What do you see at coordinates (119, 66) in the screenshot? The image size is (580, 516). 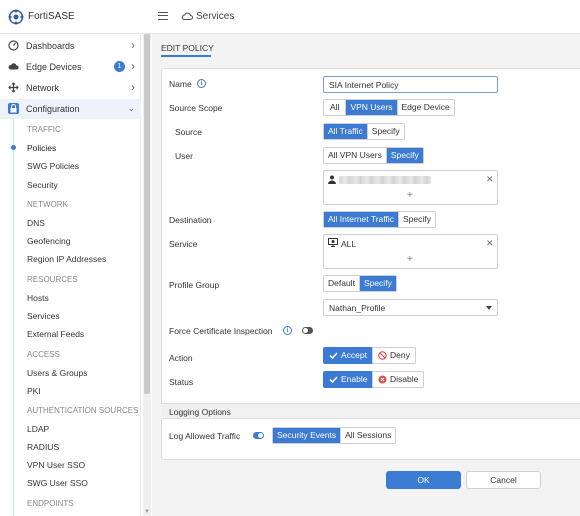 I see `count-badge: 1` at bounding box center [119, 66].